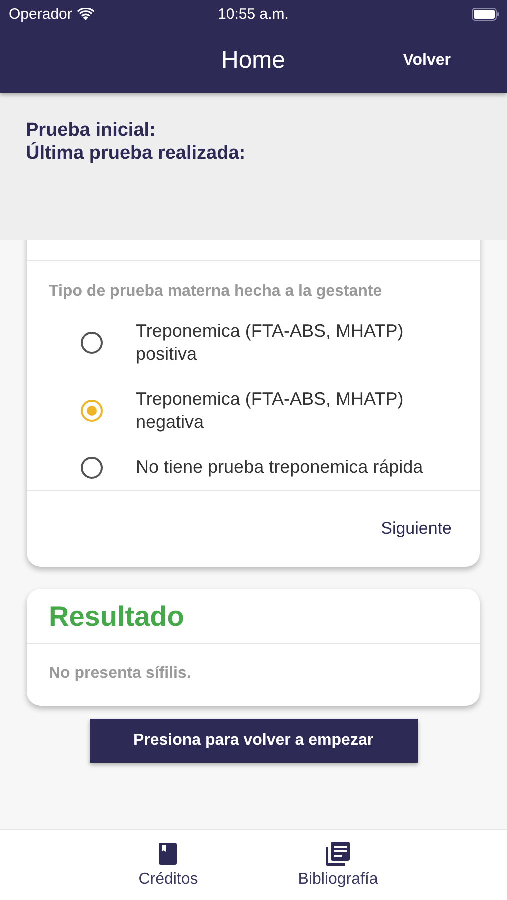 This screenshot has width=507, height=900. I want to click on option-label: Treponemica (FTA-ABS, MHATP) positiva, so click(270, 343).